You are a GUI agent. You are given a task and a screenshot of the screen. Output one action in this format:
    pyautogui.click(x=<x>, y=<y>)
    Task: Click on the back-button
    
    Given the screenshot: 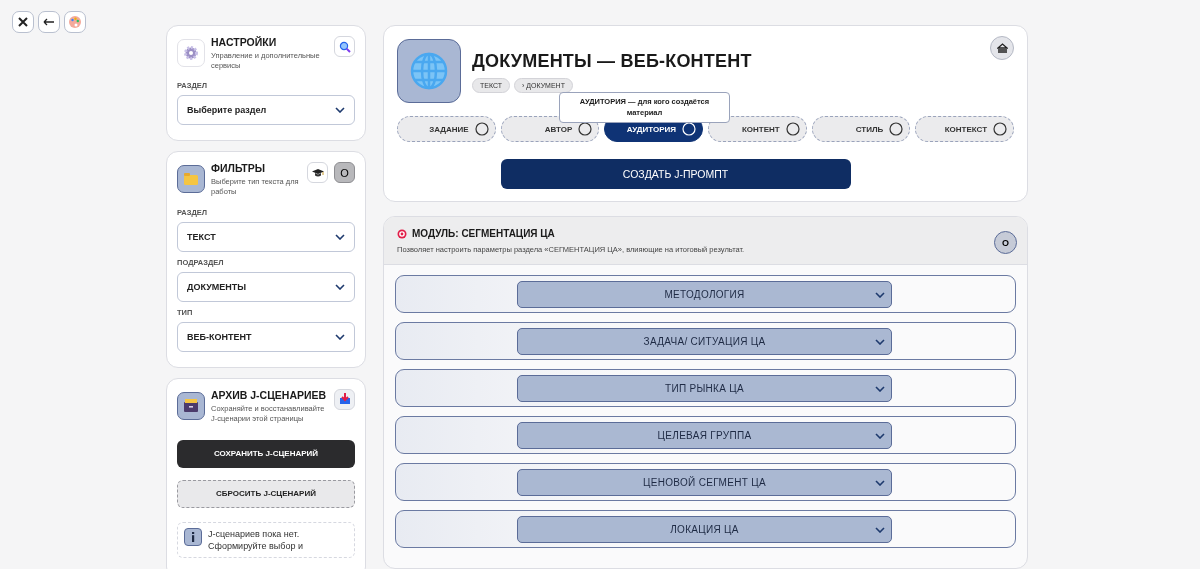 What is the action you would take?
    pyautogui.click(x=49, y=22)
    